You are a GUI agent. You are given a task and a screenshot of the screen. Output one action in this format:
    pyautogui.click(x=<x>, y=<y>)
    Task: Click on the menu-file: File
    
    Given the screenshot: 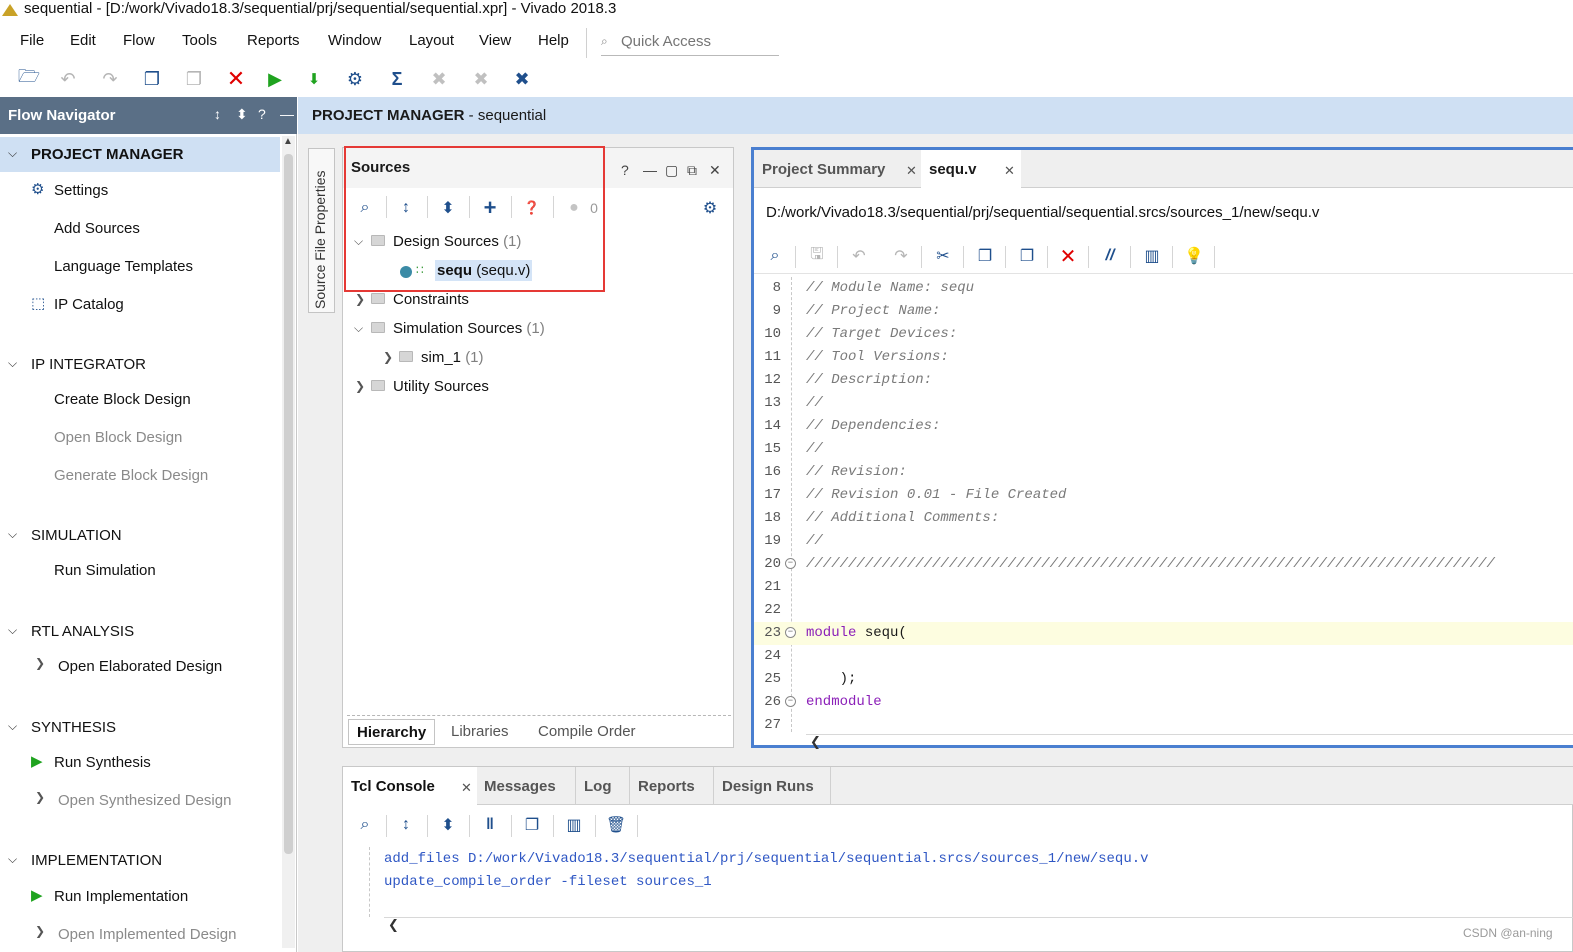 What is the action you would take?
    pyautogui.click(x=32, y=40)
    